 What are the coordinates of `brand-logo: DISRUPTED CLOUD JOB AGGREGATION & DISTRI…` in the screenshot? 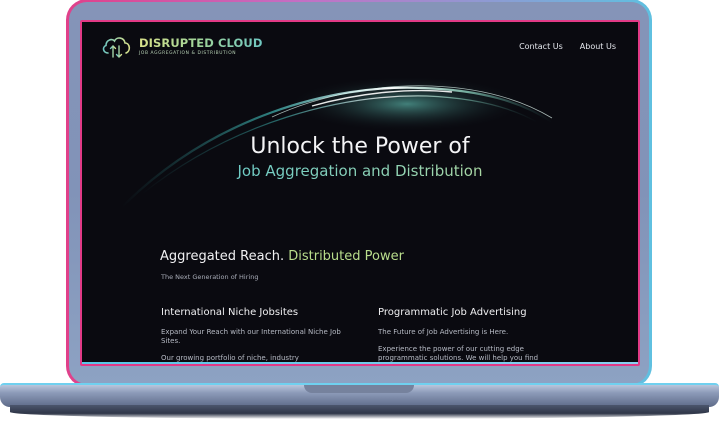 It's located at (181, 47).